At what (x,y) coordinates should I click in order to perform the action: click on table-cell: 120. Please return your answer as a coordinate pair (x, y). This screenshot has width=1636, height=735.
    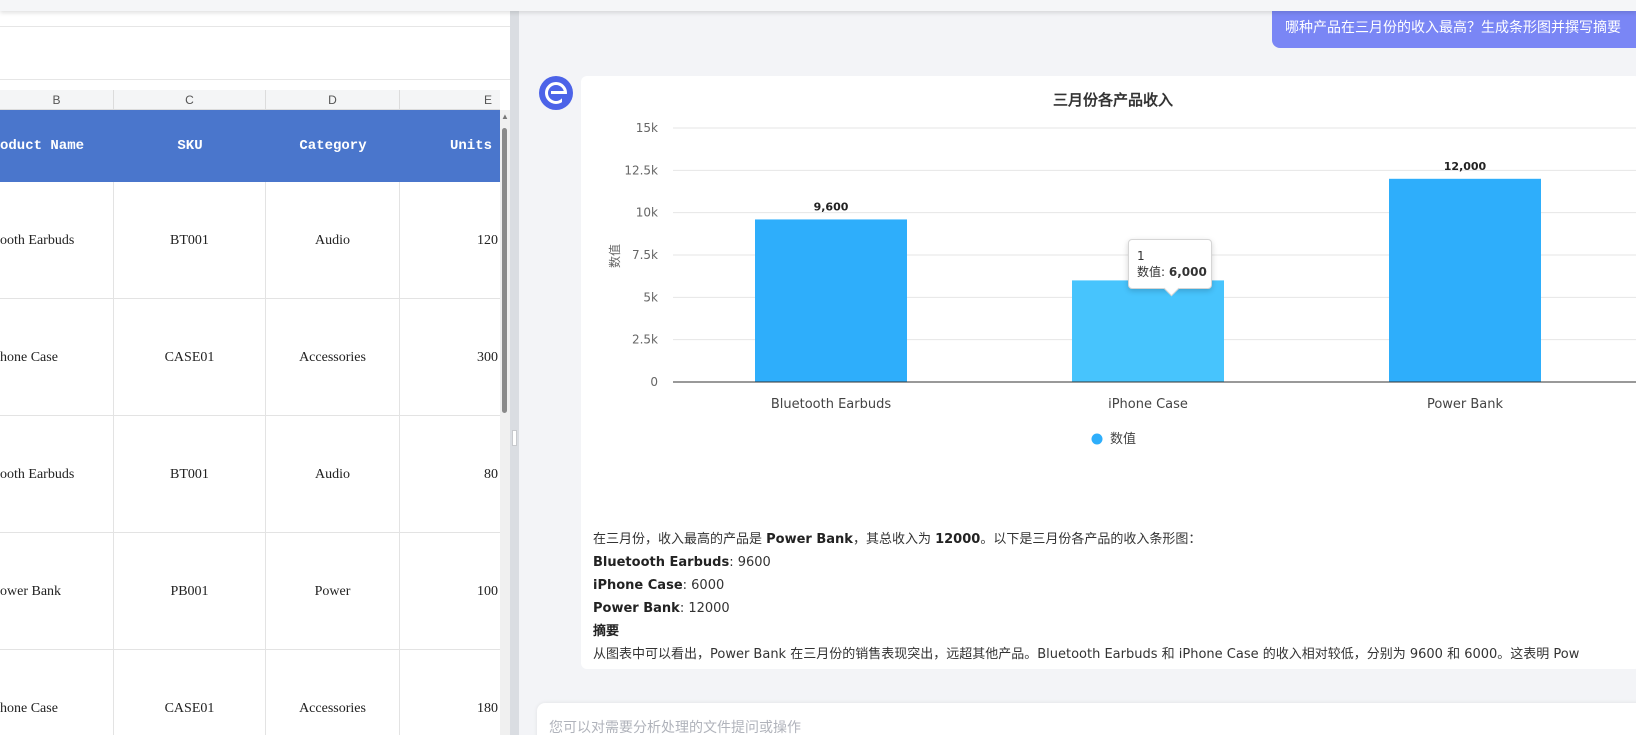
    Looking at the image, I should click on (450, 240).